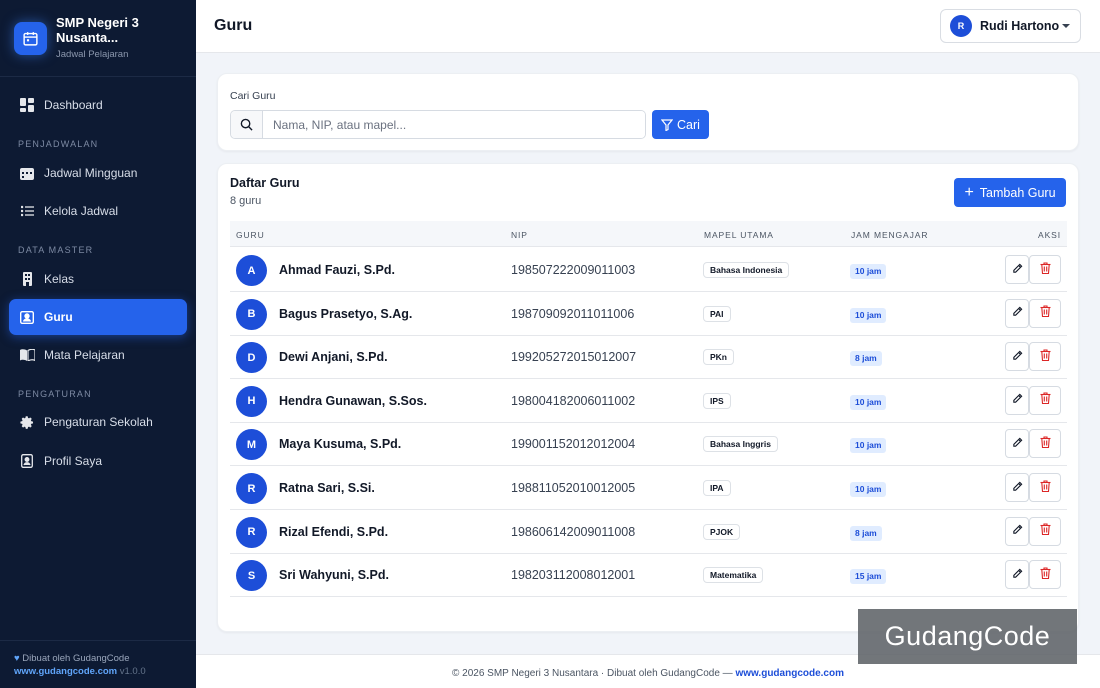  I want to click on user-name: Rudi Hartono, so click(1020, 26).